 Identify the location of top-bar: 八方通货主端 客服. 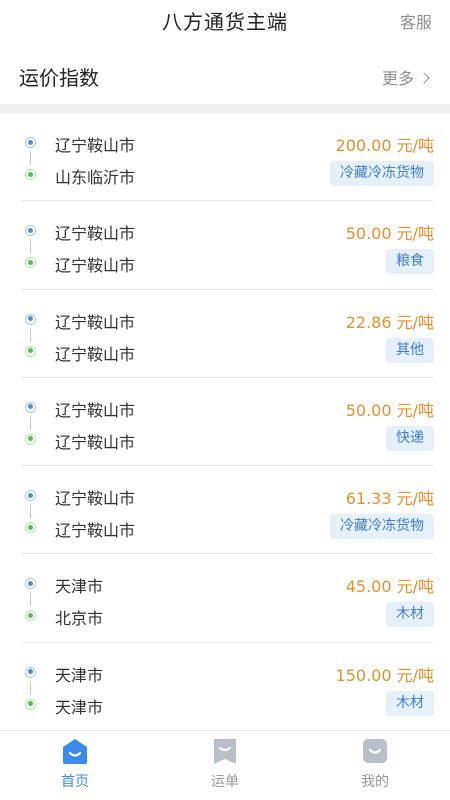
(225, 21).